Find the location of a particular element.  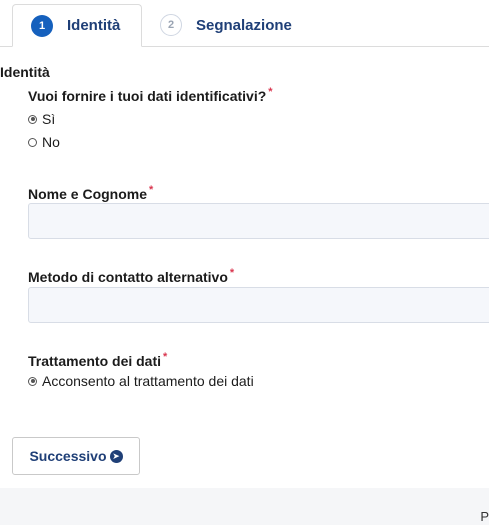

radio-option-no: No is located at coordinates (44, 142).